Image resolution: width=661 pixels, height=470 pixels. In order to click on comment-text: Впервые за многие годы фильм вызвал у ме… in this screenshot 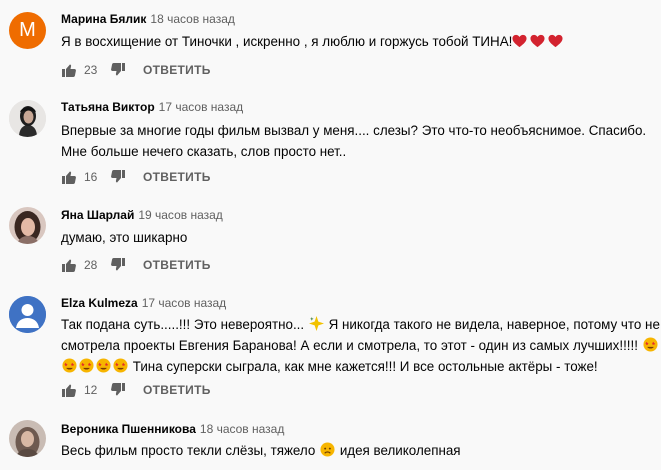, I will do `click(357, 141)`.